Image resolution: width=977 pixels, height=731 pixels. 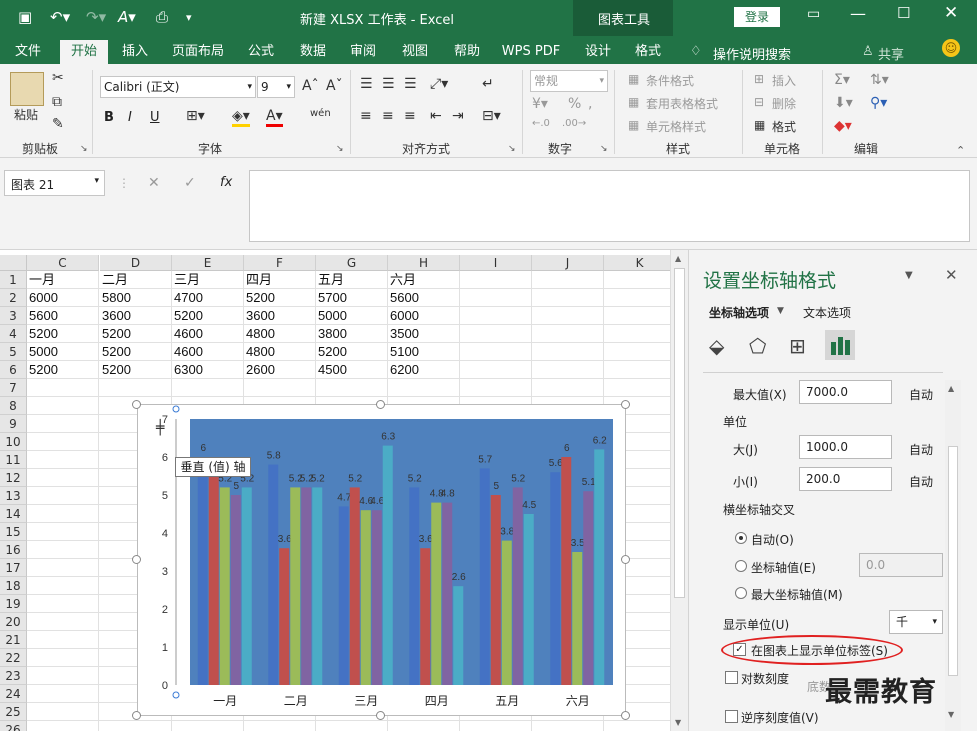 What do you see at coordinates (366, 116) in the screenshot?
I see `align-left-icon: ≡` at bounding box center [366, 116].